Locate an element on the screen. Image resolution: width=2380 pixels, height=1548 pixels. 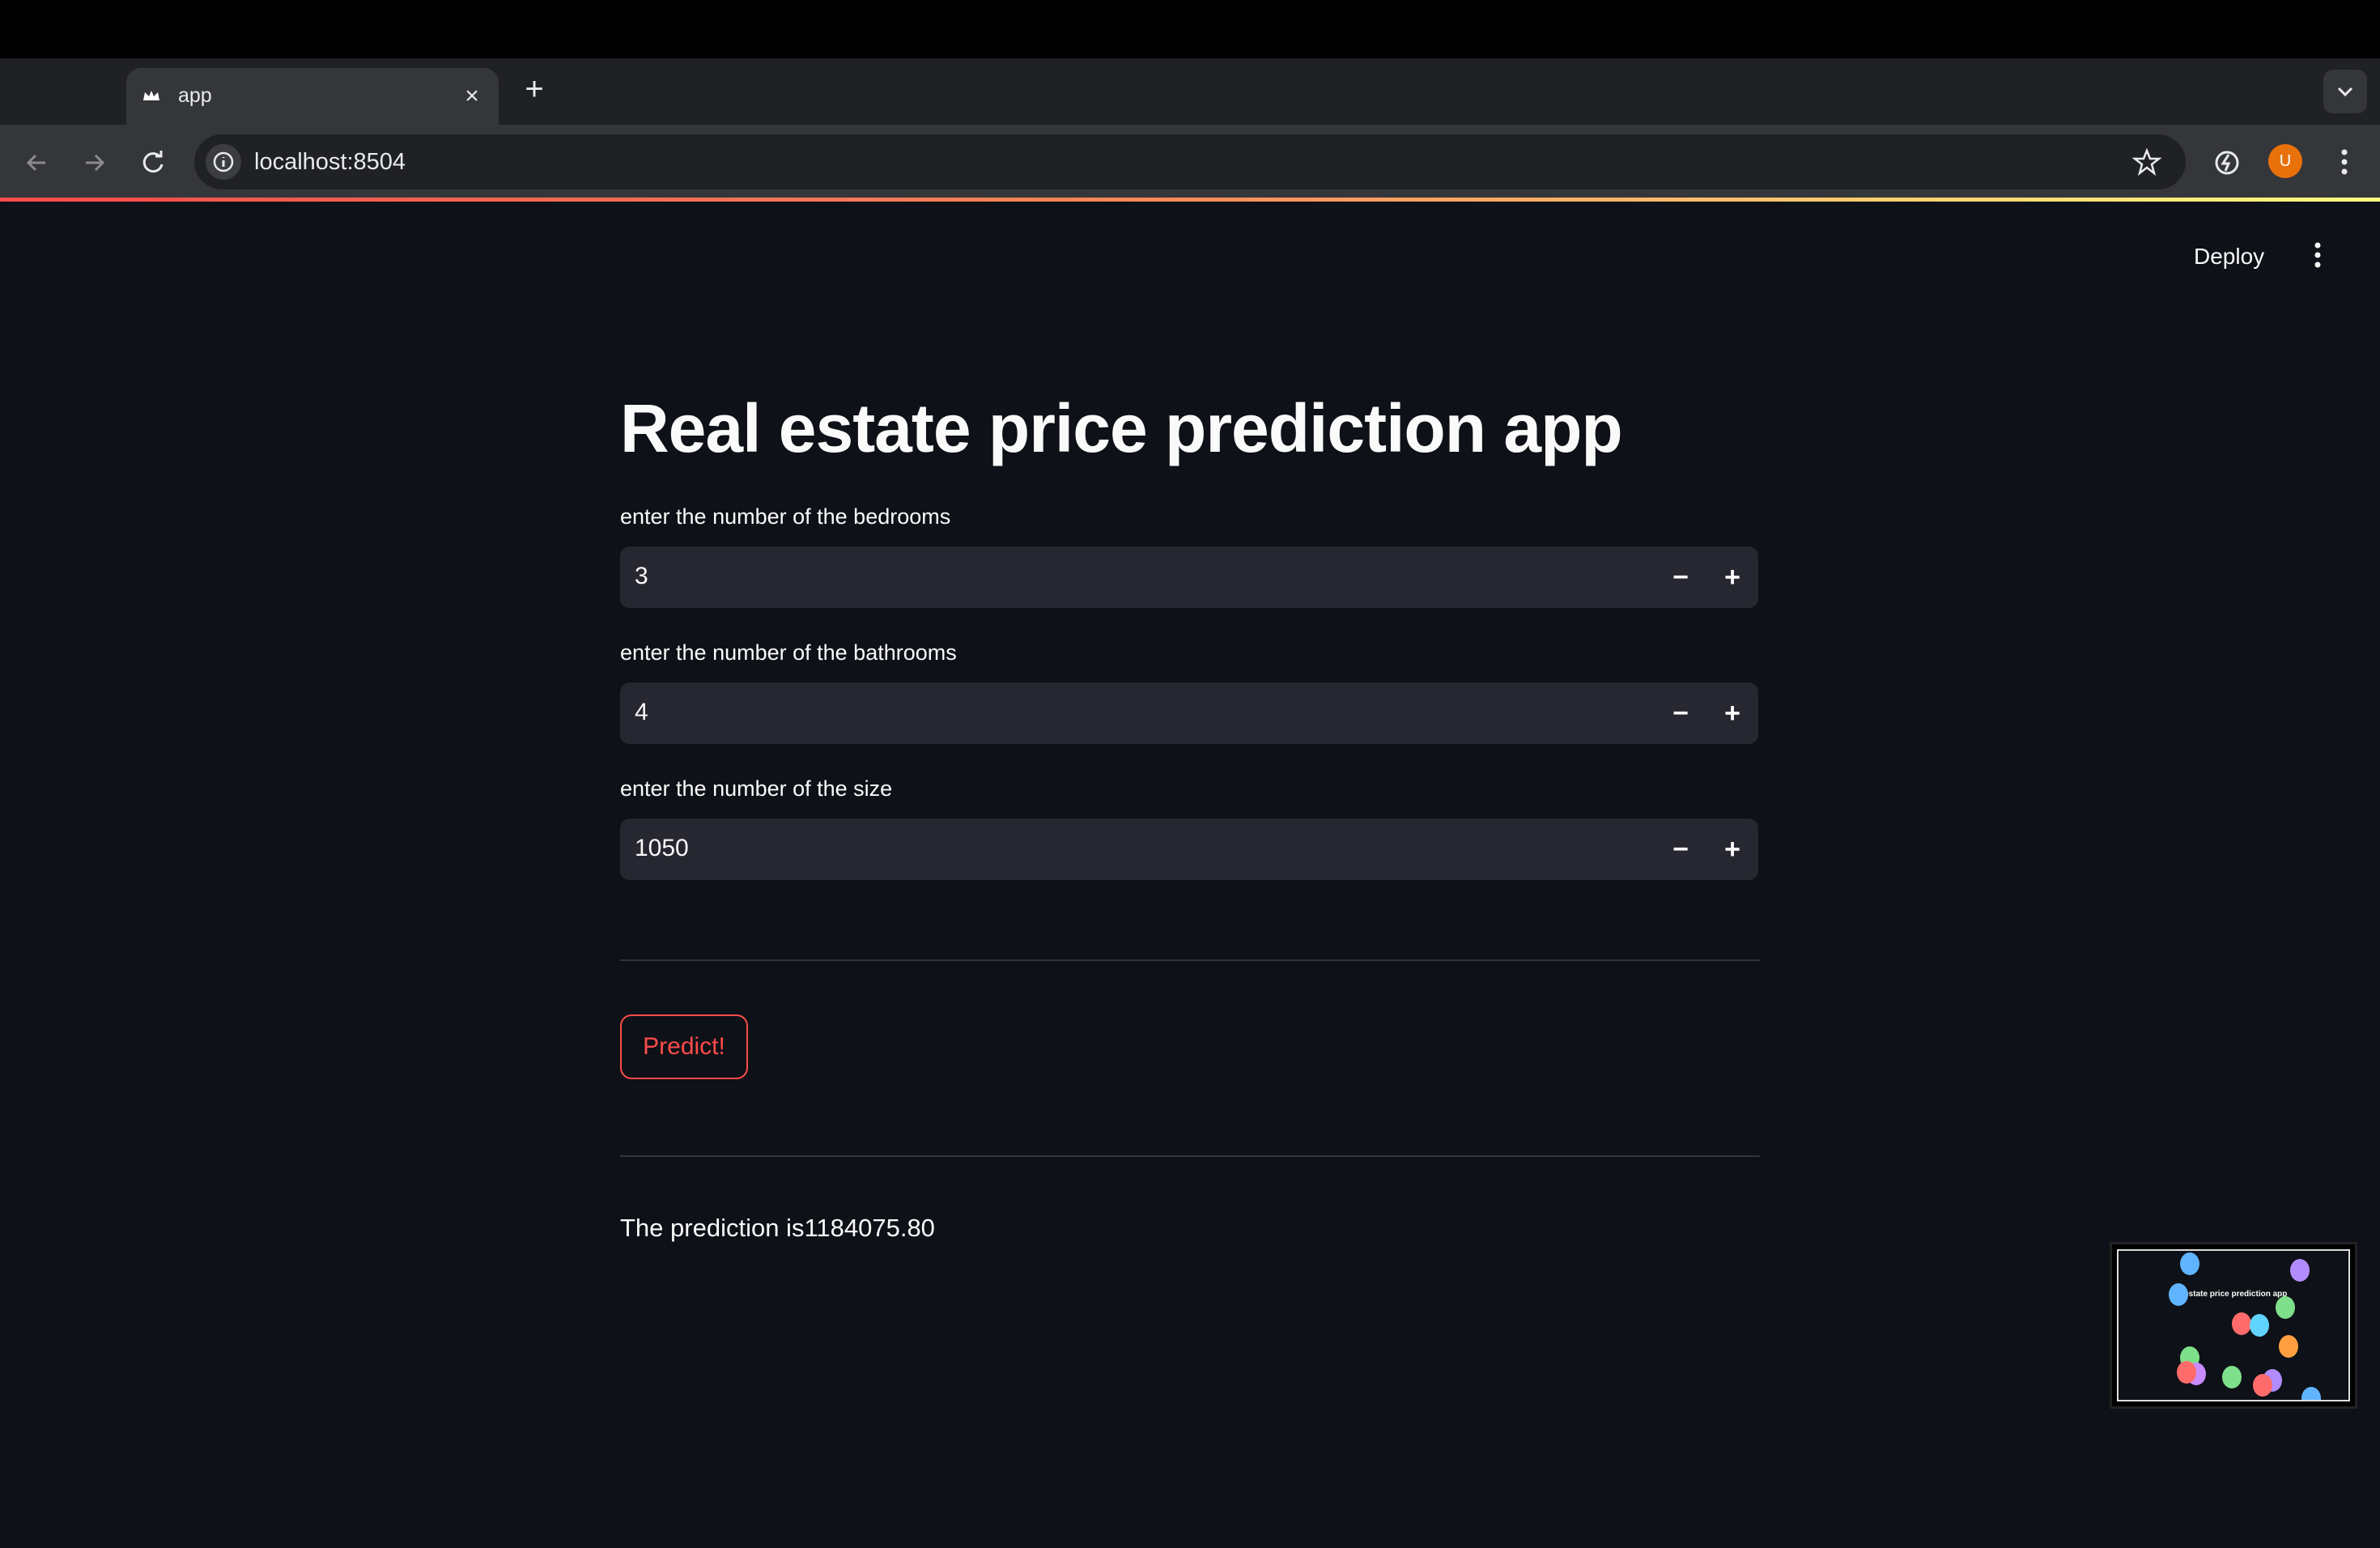
size-input: 1050 − + is located at coordinates (1189, 849).